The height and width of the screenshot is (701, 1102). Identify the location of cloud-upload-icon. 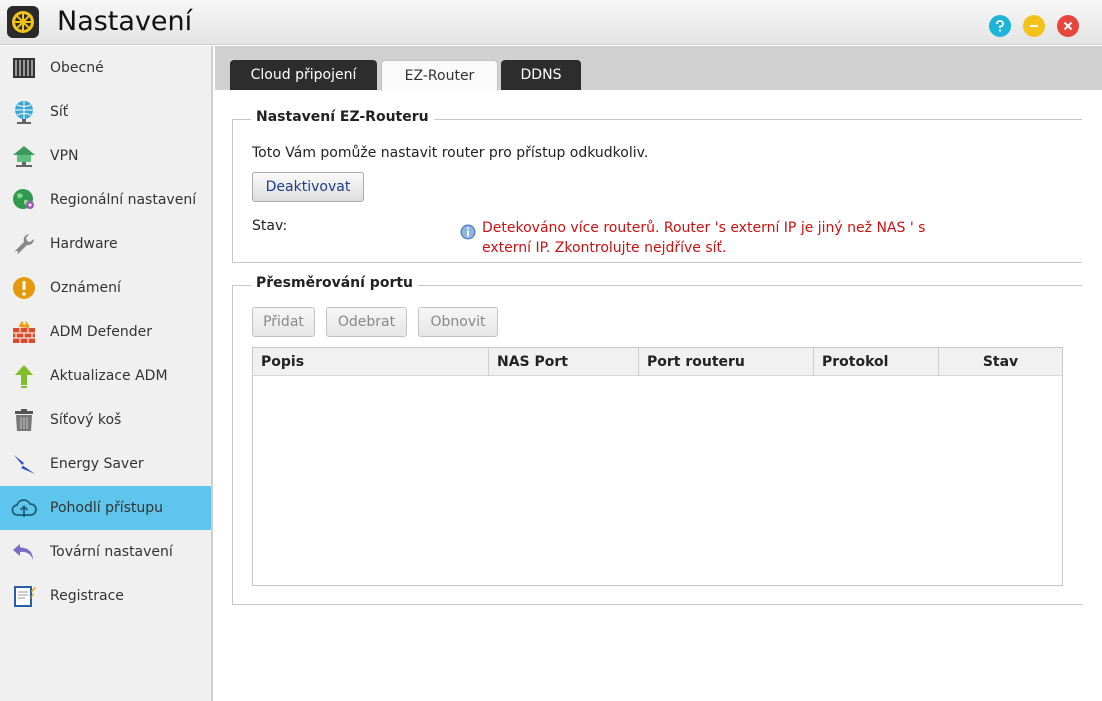
(24, 508).